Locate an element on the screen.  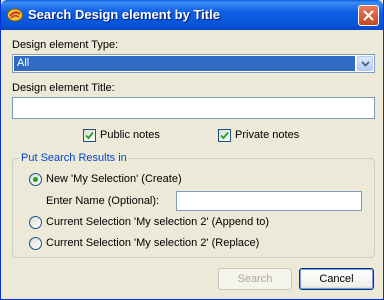
window-title: Search Design element by Title is located at coordinates (124, 14).